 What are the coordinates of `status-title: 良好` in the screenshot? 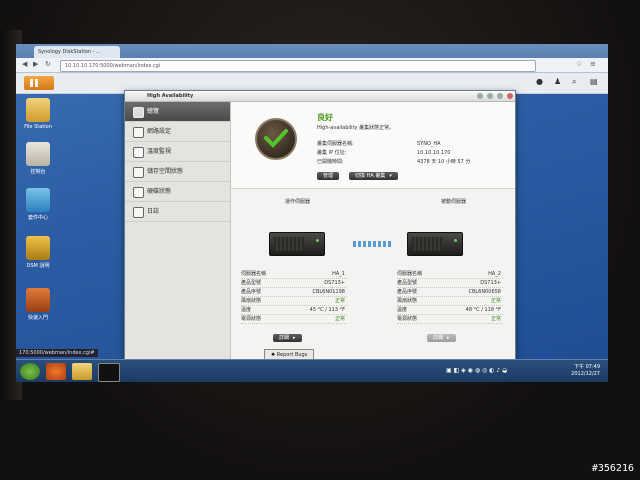 It's located at (325, 117).